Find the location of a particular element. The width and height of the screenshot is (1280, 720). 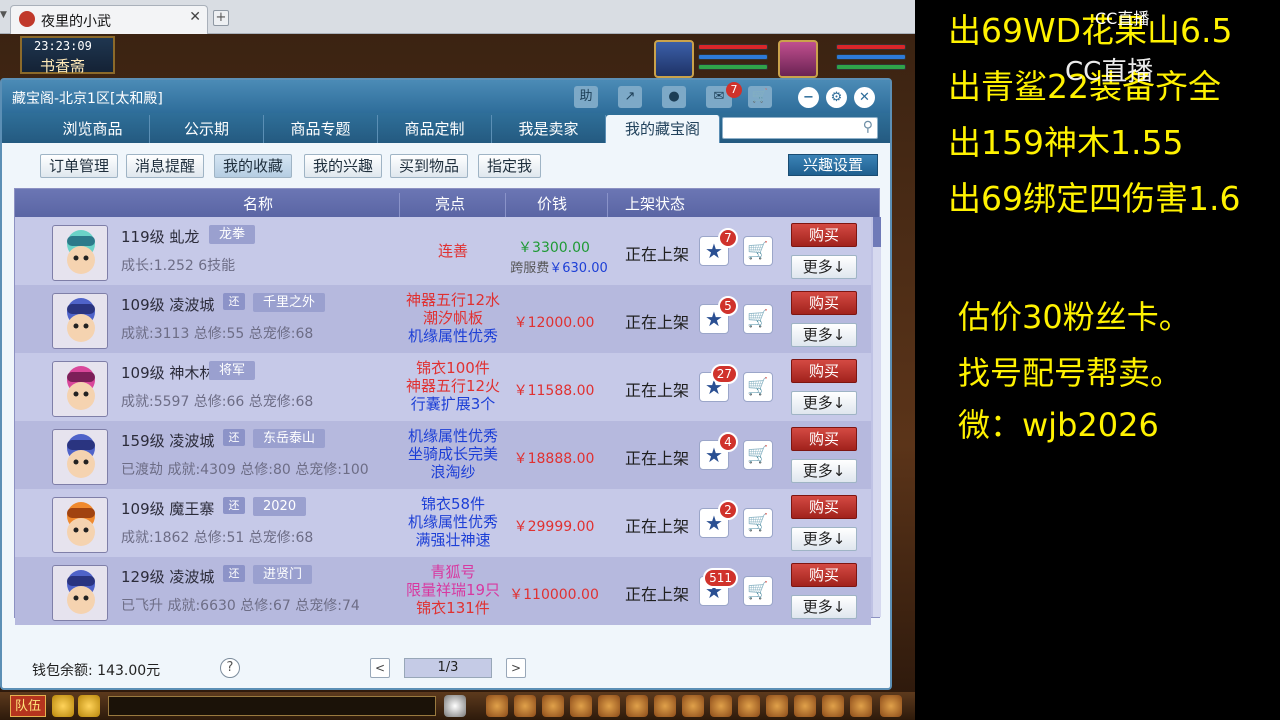

favorite-star-icon: ★ 511 is located at coordinates (718, 587).